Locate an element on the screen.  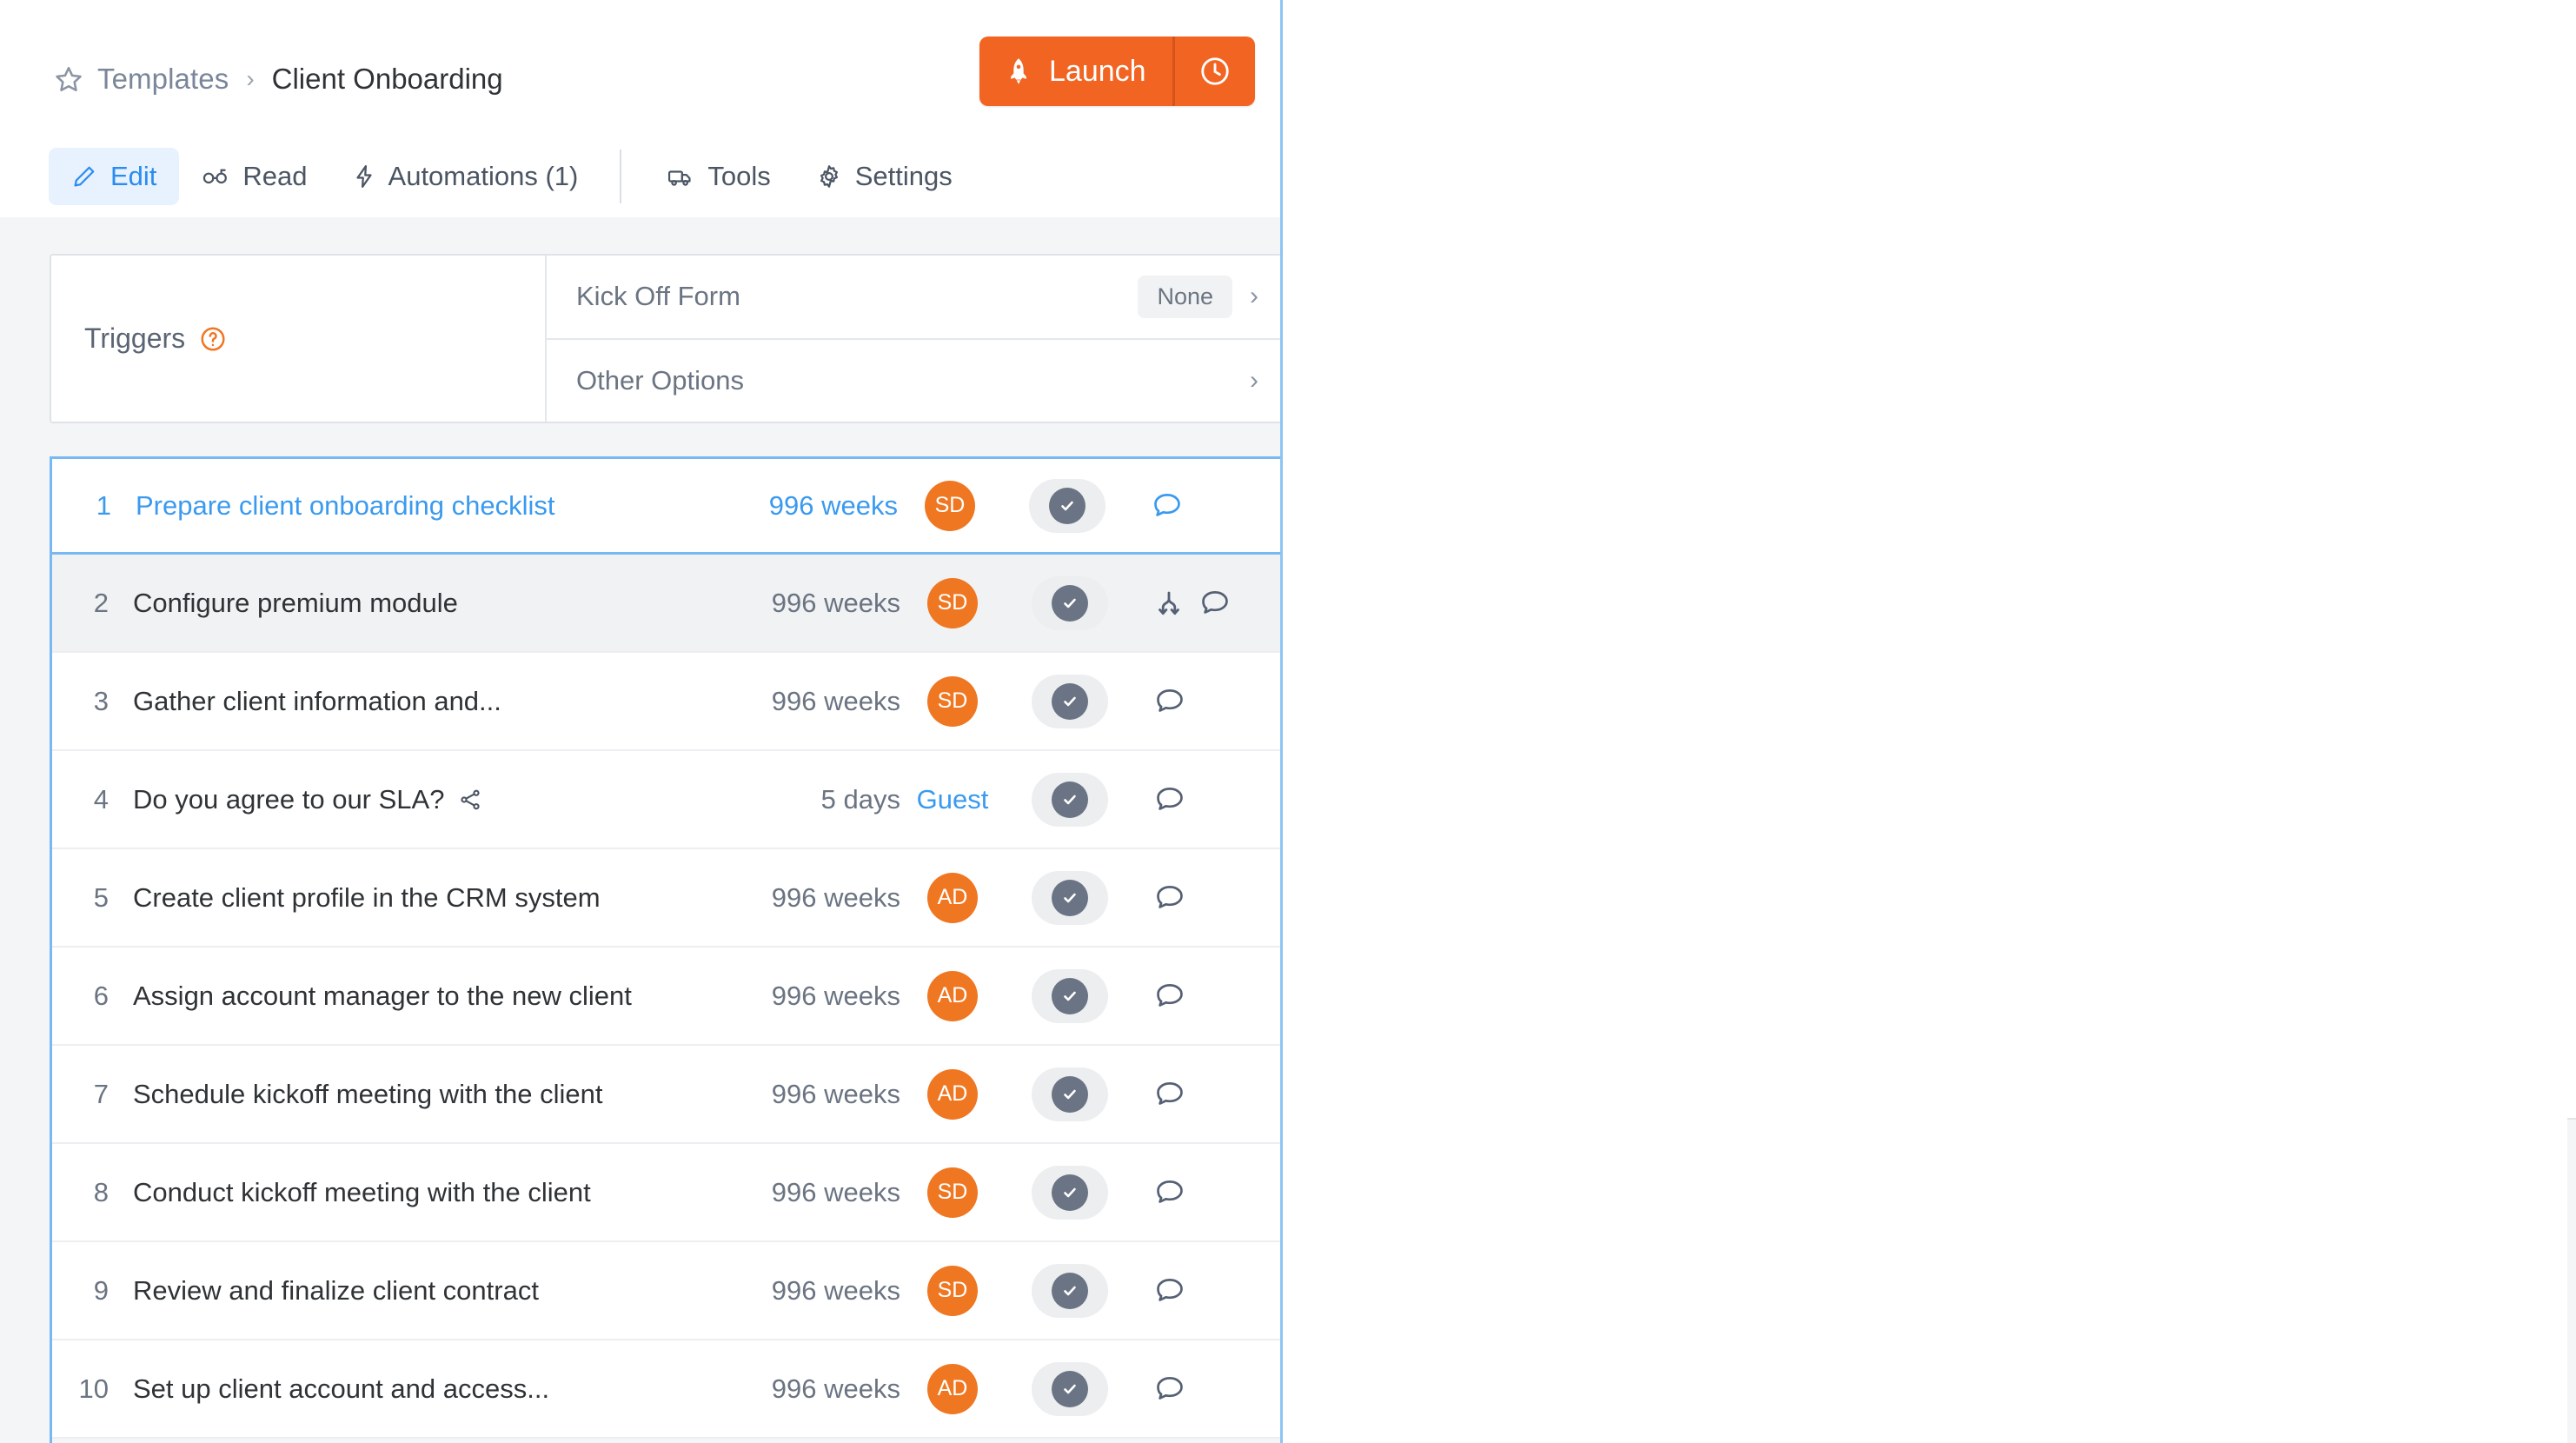
launch-button-group: Launch is located at coordinates (1117, 71).